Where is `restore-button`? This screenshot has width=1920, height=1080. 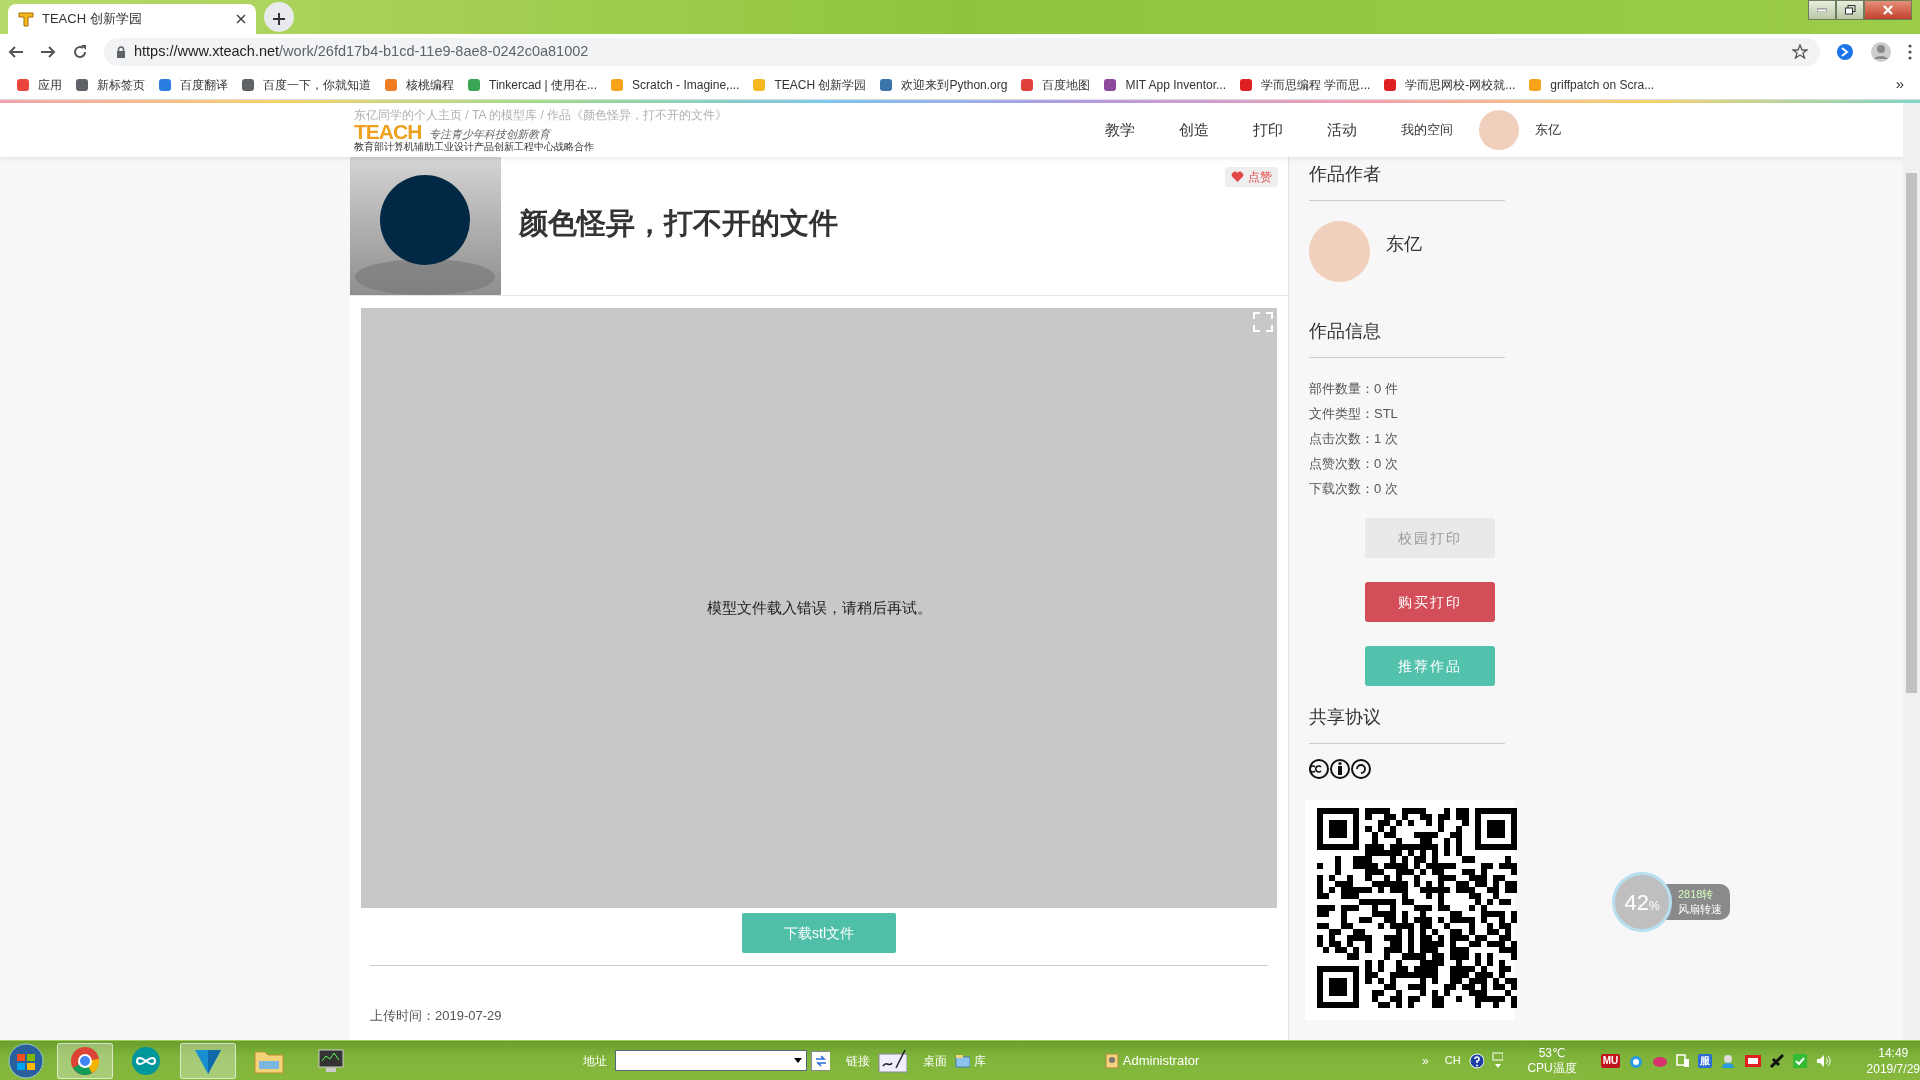
restore-button is located at coordinates (1850, 10).